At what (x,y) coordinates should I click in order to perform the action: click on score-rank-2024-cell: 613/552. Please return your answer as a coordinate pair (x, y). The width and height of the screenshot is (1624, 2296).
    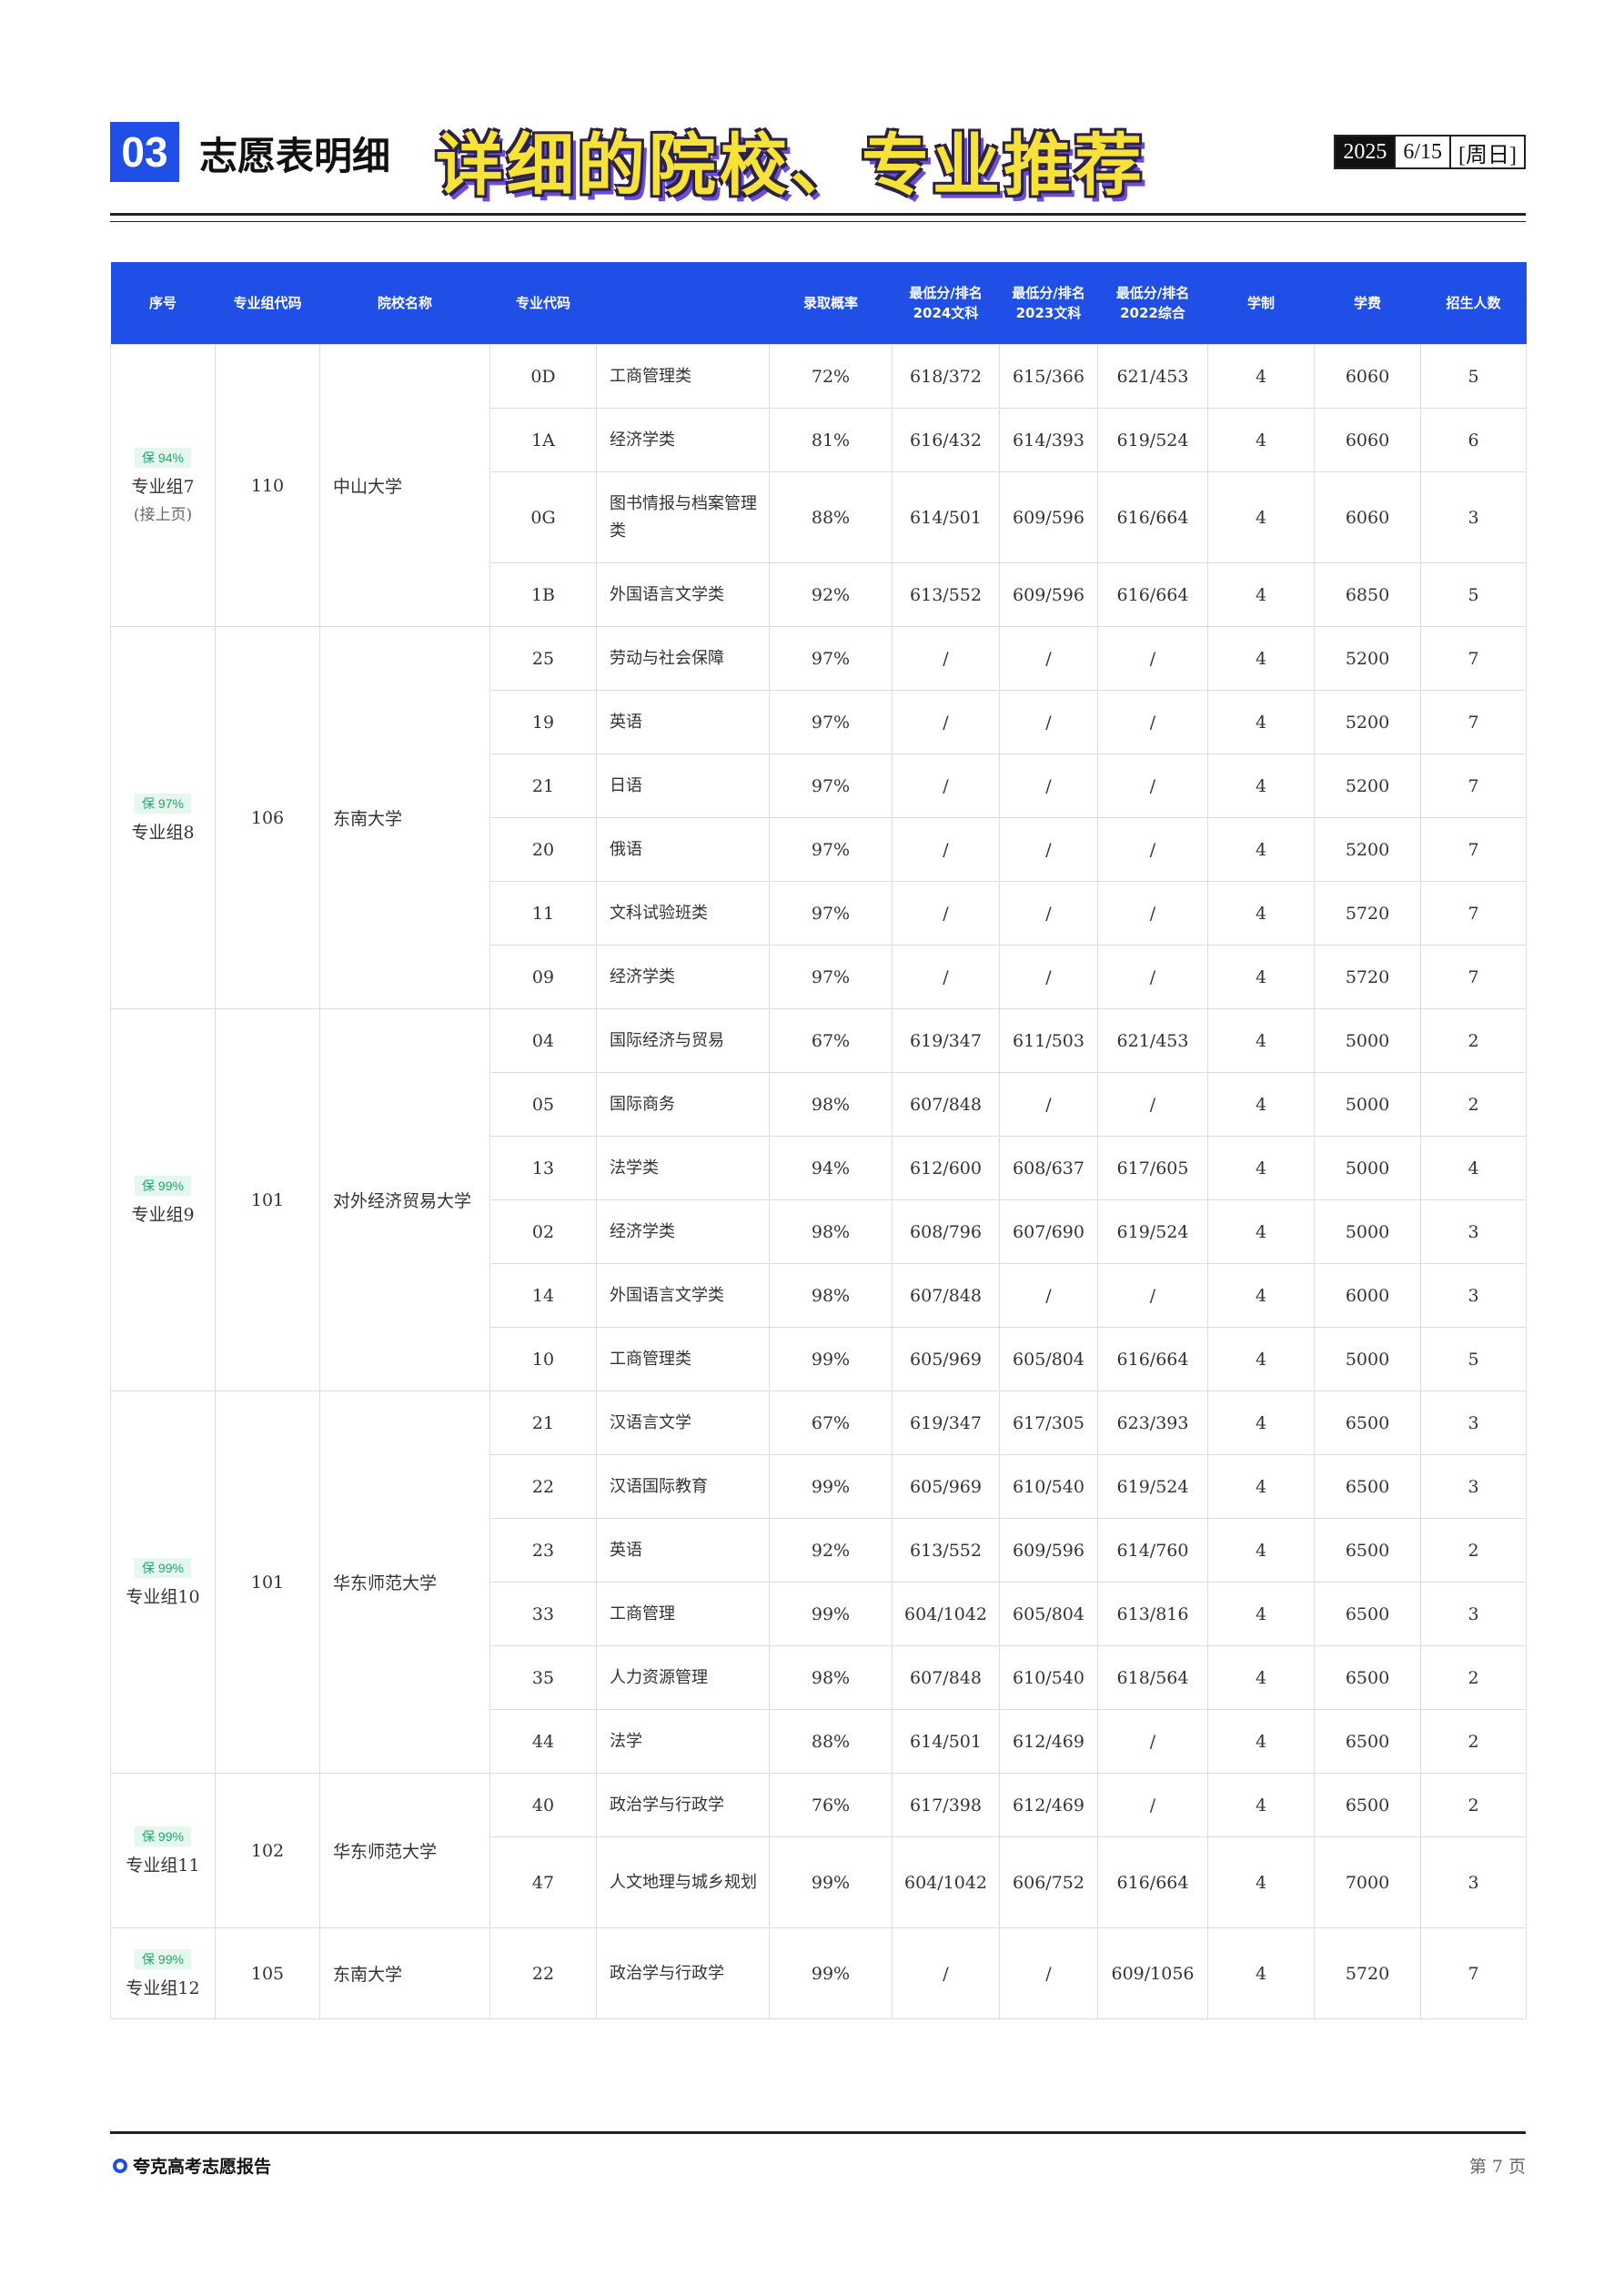
    Looking at the image, I should click on (946, 594).